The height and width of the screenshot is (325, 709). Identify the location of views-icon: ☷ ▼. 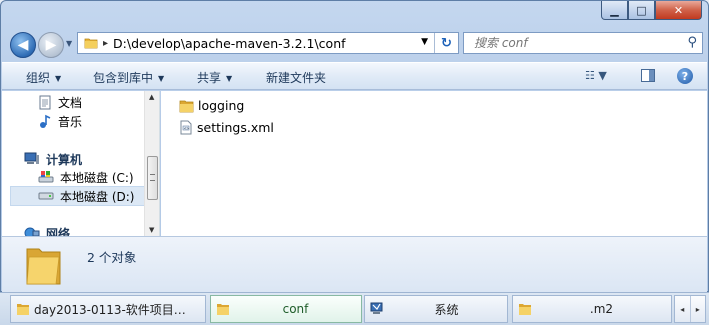
(596, 75).